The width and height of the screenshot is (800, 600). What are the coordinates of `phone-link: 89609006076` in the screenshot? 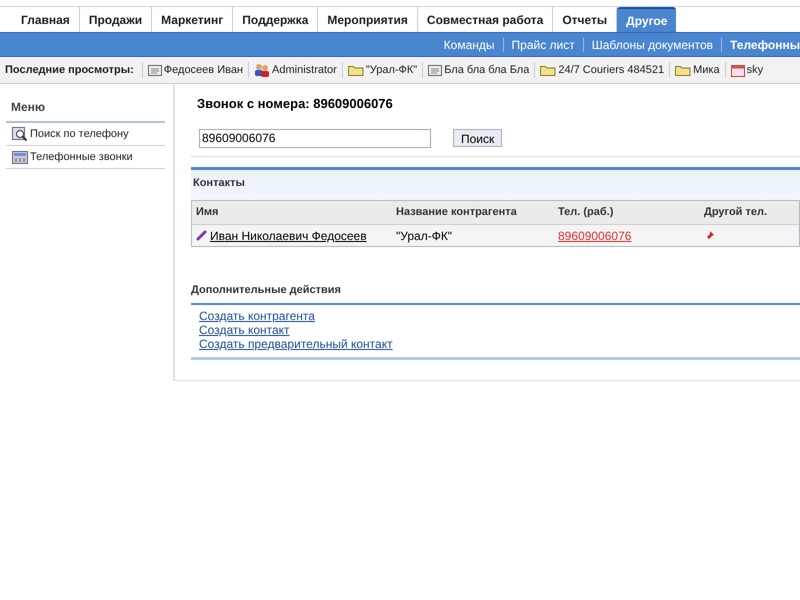 It's located at (631, 235).